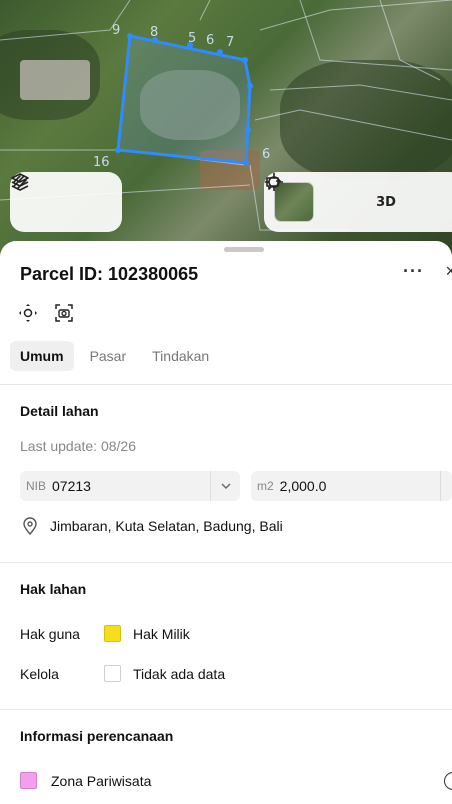 The width and height of the screenshot is (452, 804). I want to click on sheet-tools, so click(46, 313).